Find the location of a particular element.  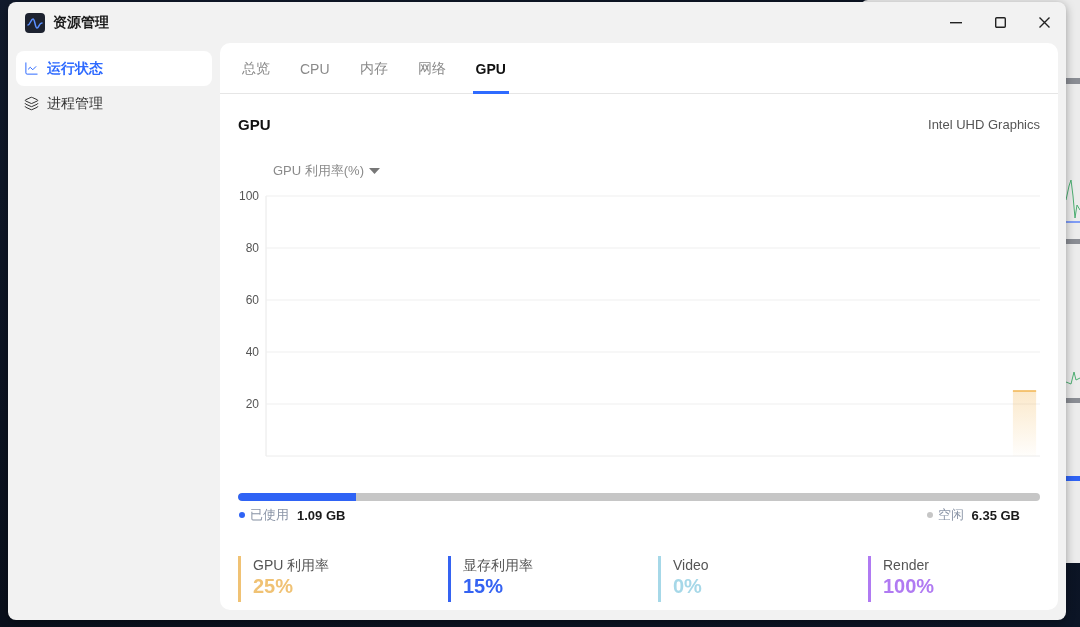

stat-value: 15% is located at coordinates (484, 586).